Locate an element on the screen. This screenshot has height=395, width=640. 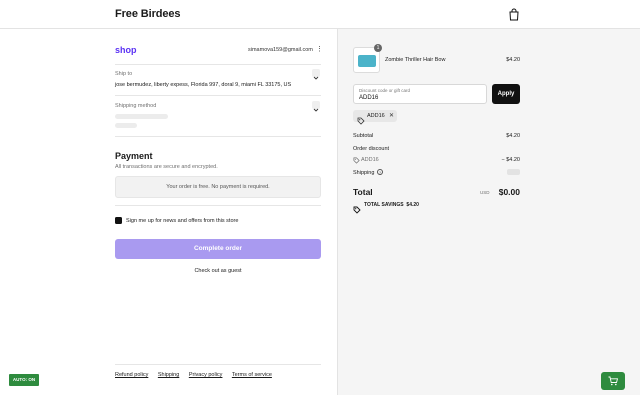
applied-discount-chip: ADD16 ✕ is located at coordinates (375, 117).